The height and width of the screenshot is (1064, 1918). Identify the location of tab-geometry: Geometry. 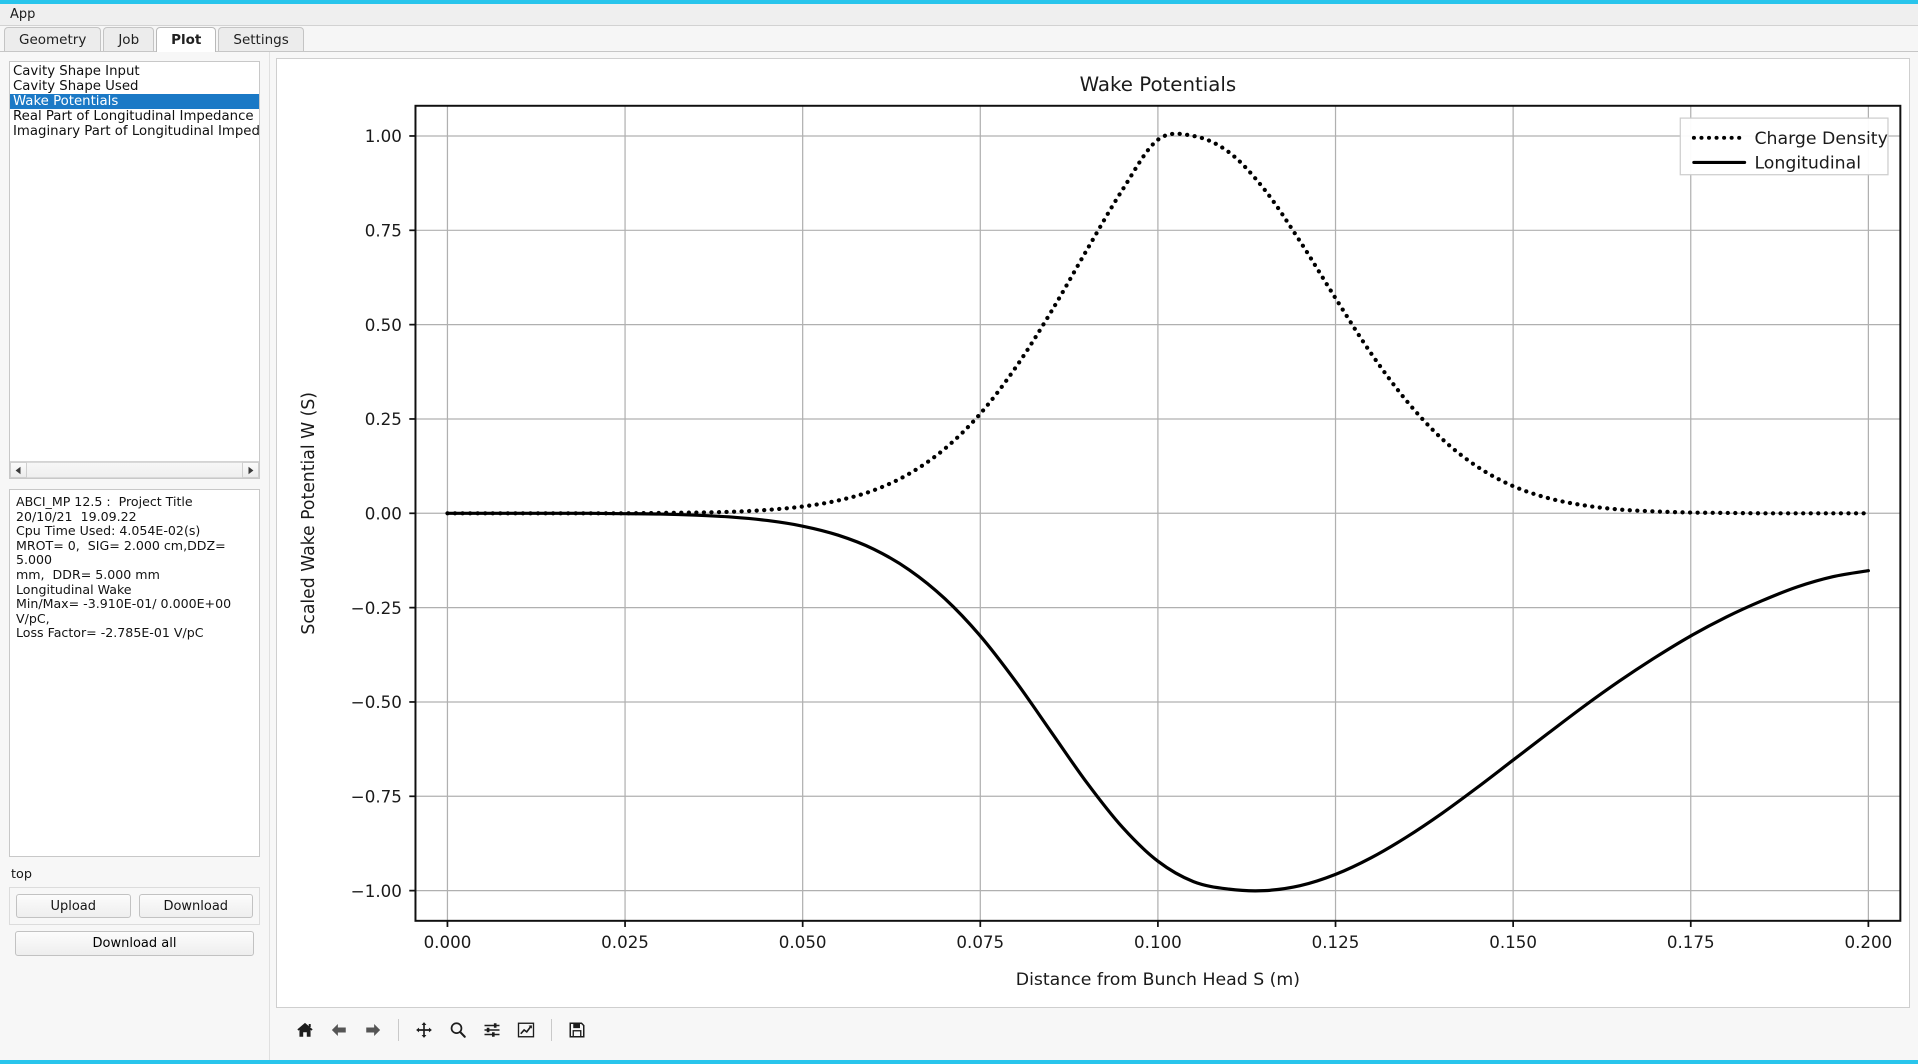
(53, 39).